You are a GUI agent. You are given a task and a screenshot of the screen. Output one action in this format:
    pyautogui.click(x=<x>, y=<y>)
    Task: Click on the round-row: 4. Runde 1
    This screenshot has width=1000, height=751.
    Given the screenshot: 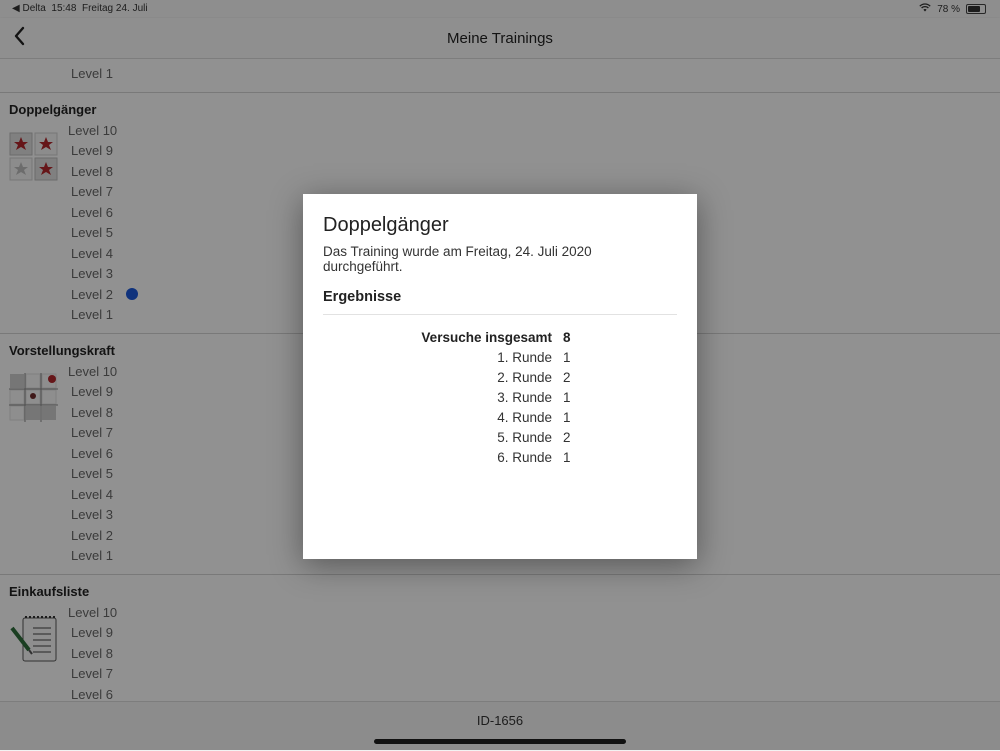 What is the action you would take?
    pyautogui.click(x=500, y=420)
    